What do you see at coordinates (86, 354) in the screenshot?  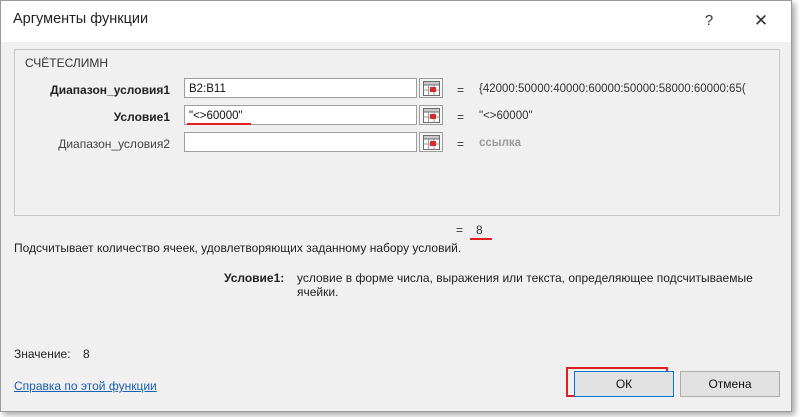 I see `value-number: 8` at bounding box center [86, 354].